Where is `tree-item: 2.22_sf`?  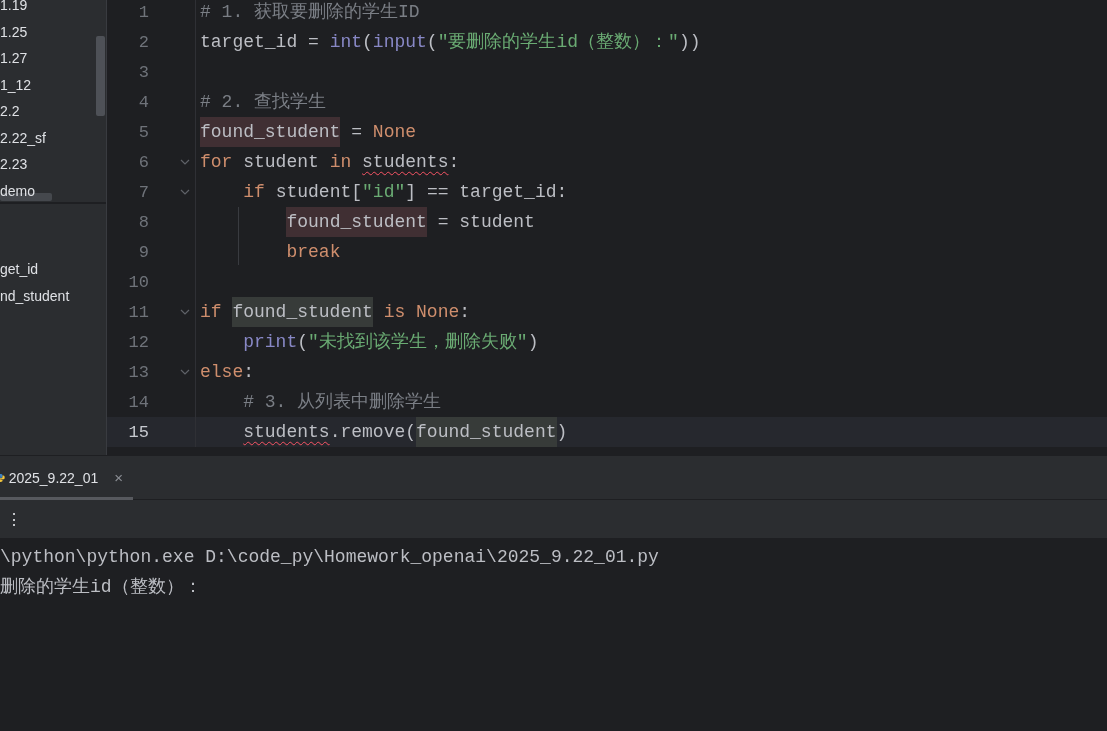 tree-item: 2.22_sf is located at coordinates (23, 137).